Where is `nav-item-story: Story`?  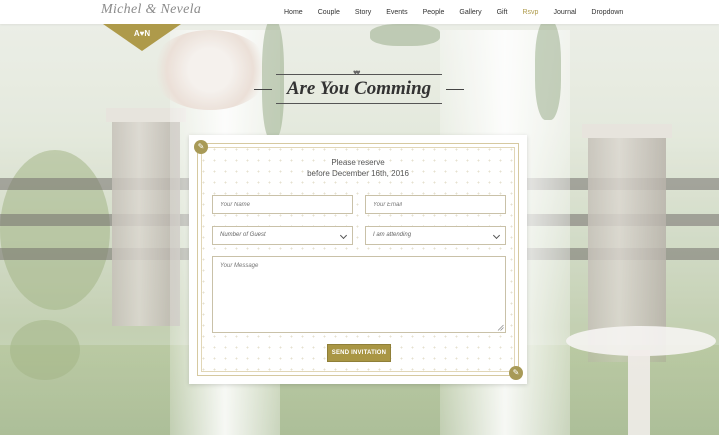 nav-item-story: Story is located at coordinates (363, 12).